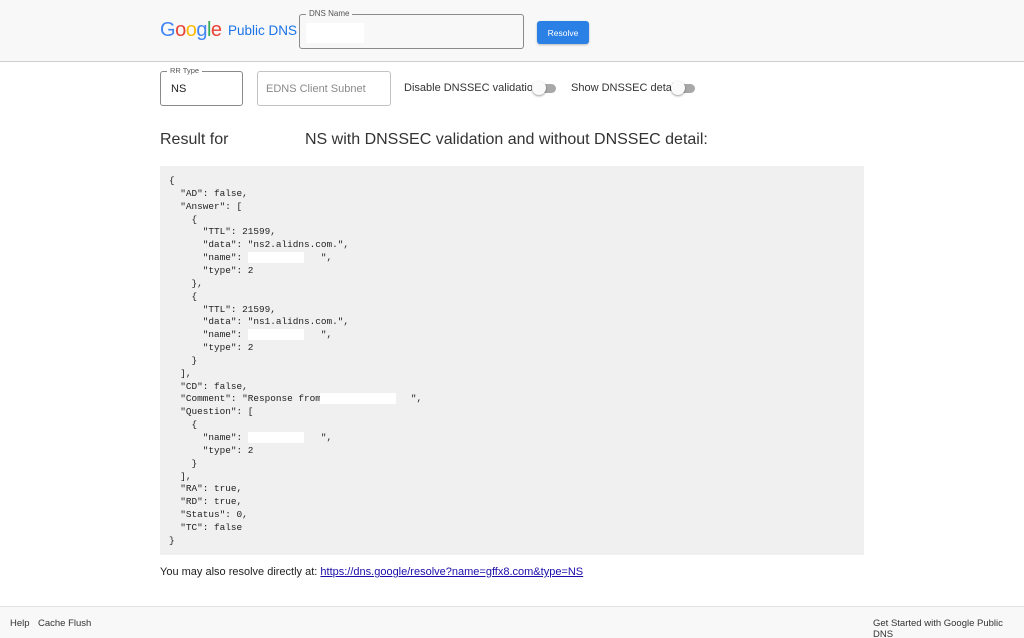 This screenshot has width=1024, height=638. I want to click on rr-type-select: RR Type NS, so click(201, 86).